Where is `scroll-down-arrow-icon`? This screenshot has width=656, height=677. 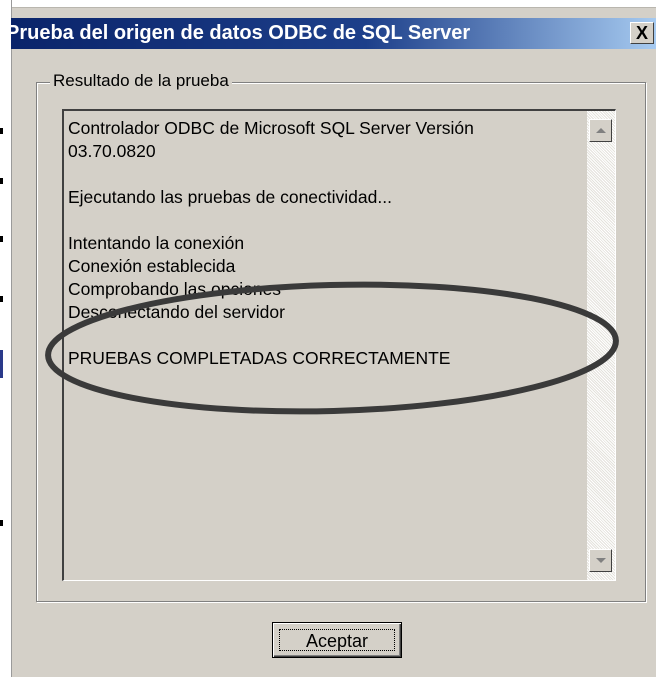 scroll-down-arrow-icon is located at coordinates (600, 560).